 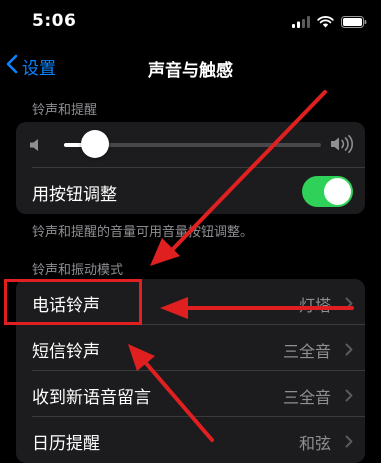 What do you see at coordinates (343, 146) in the screenshot?
I see `speaker-high-icon` at bounding box center [343, 146].